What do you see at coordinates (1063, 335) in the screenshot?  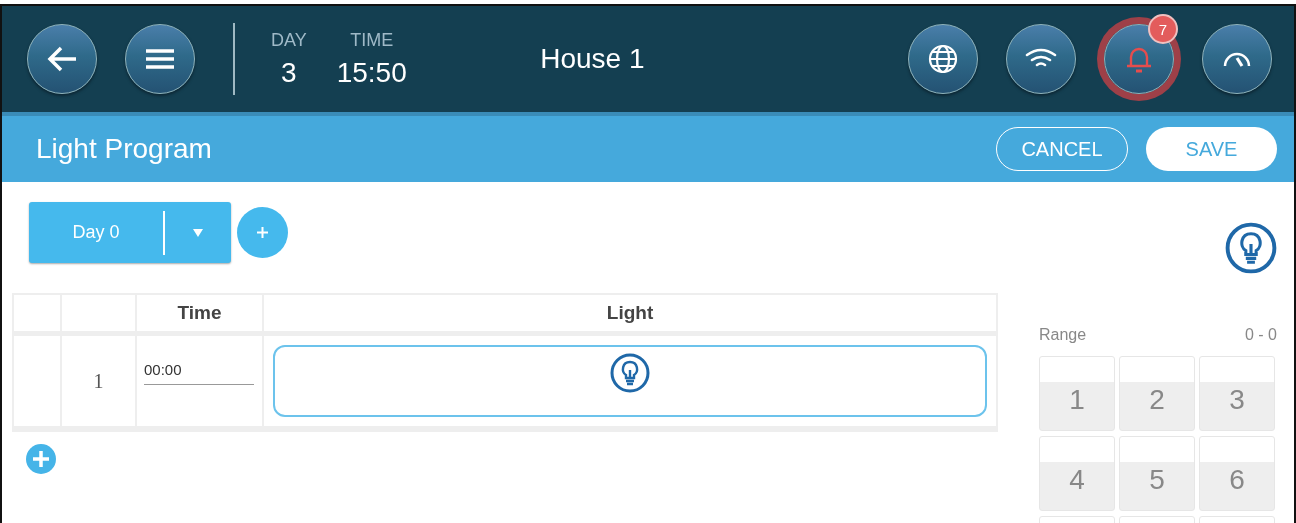 I see `range-label: Range` at bounding box center [1063, 335].